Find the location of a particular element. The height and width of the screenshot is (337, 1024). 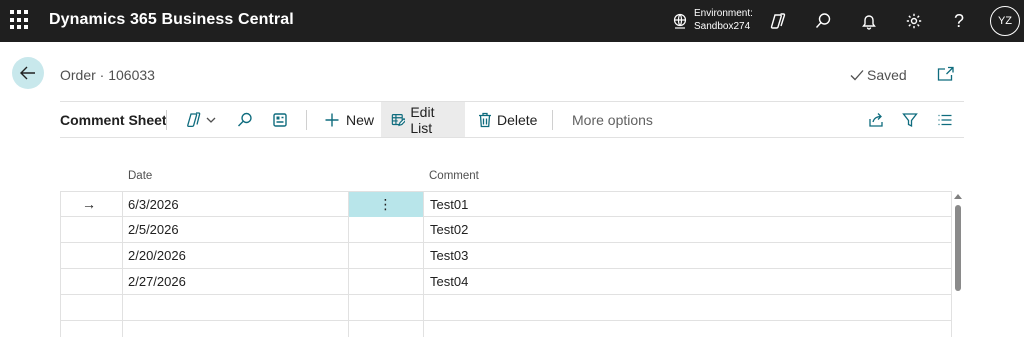

open-in-new-window-icon is located at coordinates (946, 74).